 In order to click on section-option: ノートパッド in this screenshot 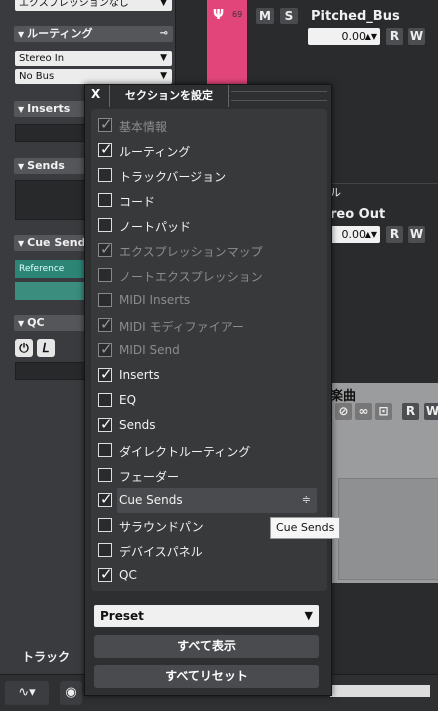, I will do `click(209, 225)`.